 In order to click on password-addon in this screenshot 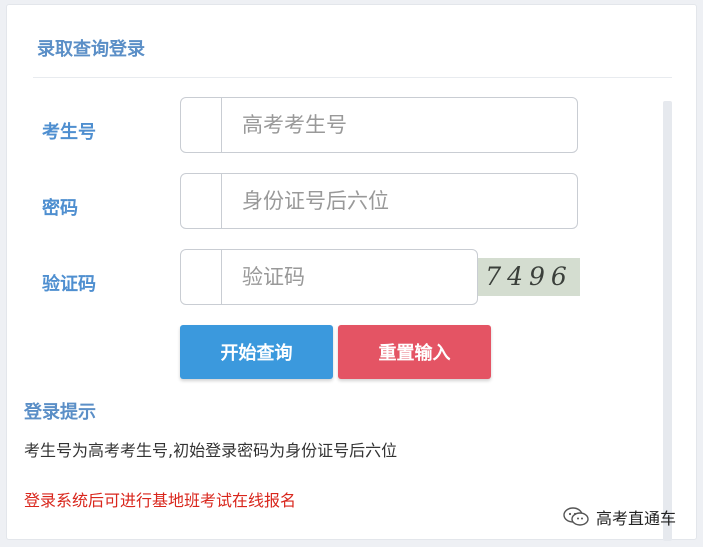, I will do `click(201, 201)`.